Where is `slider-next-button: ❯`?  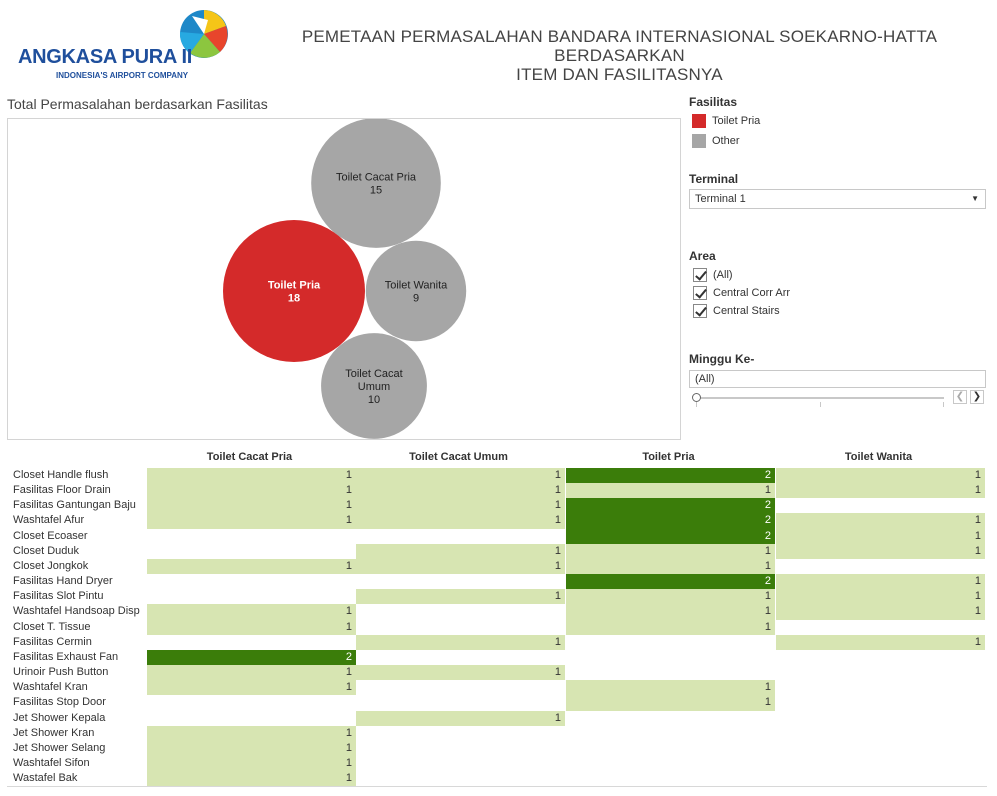
slider-next-button: ❯ is located at coordinates (977, 397).